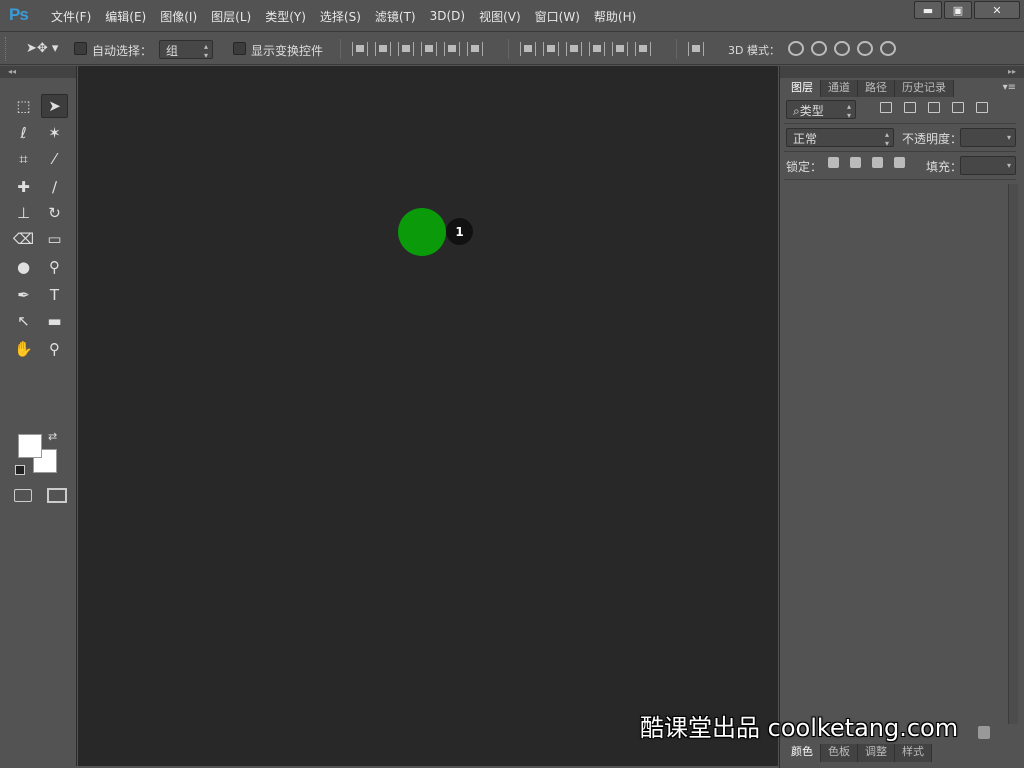 The image size is (1024, 768). What do you see at coordinates (839, 753) in the screenshot?
I see `tab-swatches: 色板` at bounding box center [839, 753].